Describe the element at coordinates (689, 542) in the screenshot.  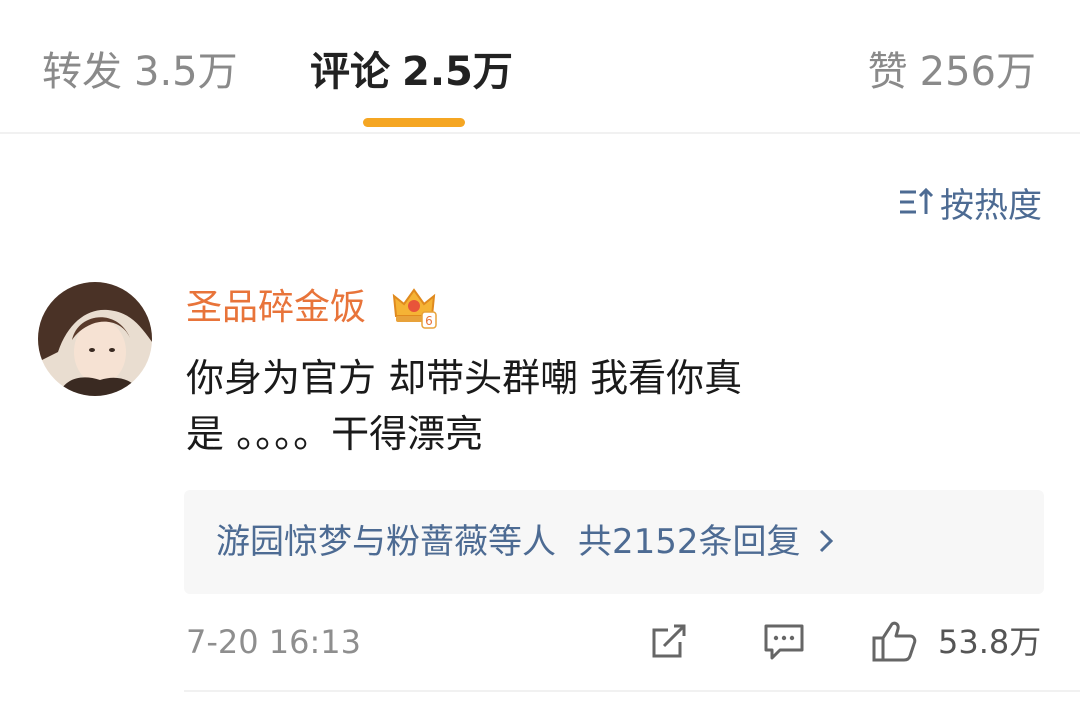
I see `replies-total: 共2152条回复` at that location.